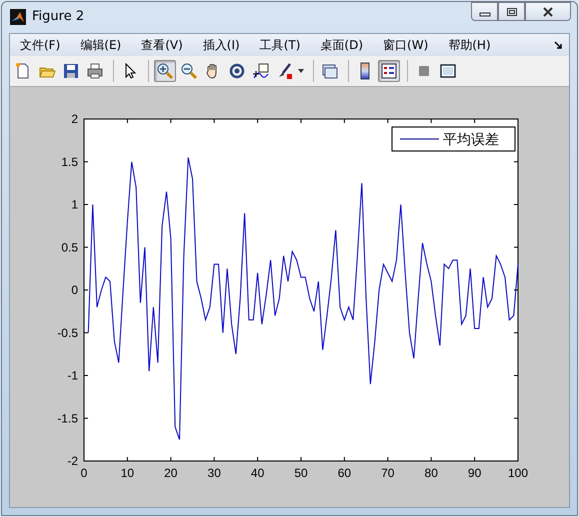 This screenshot has height=517, width=579. I want to click on maximize-button, so click(511, 11).